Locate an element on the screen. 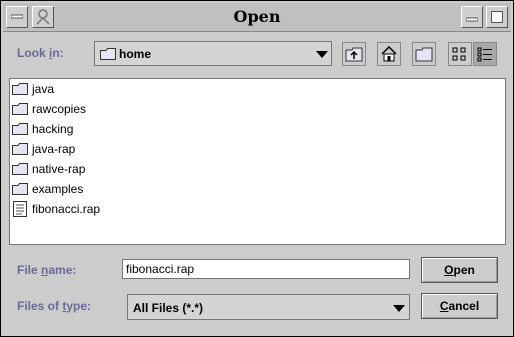 Image resolution: width=514 pixels, height=337 pixels. minimize-icon is located at coordinates (472, 19).